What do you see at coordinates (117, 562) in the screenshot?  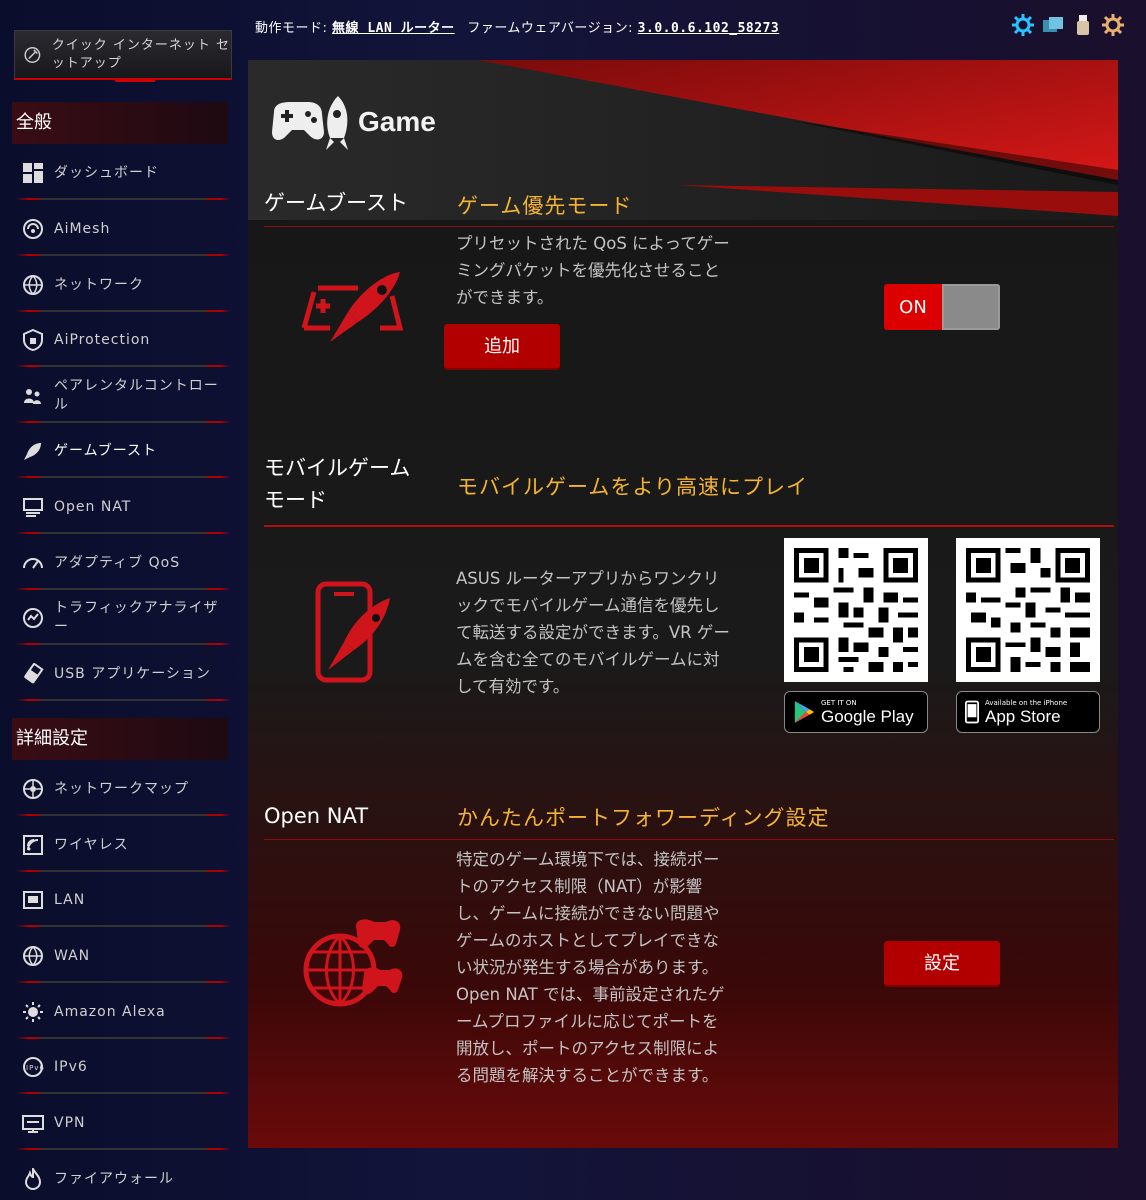 I see `sidebar-item-label: アダプティブ QoS` at bounding box center [117, 562].